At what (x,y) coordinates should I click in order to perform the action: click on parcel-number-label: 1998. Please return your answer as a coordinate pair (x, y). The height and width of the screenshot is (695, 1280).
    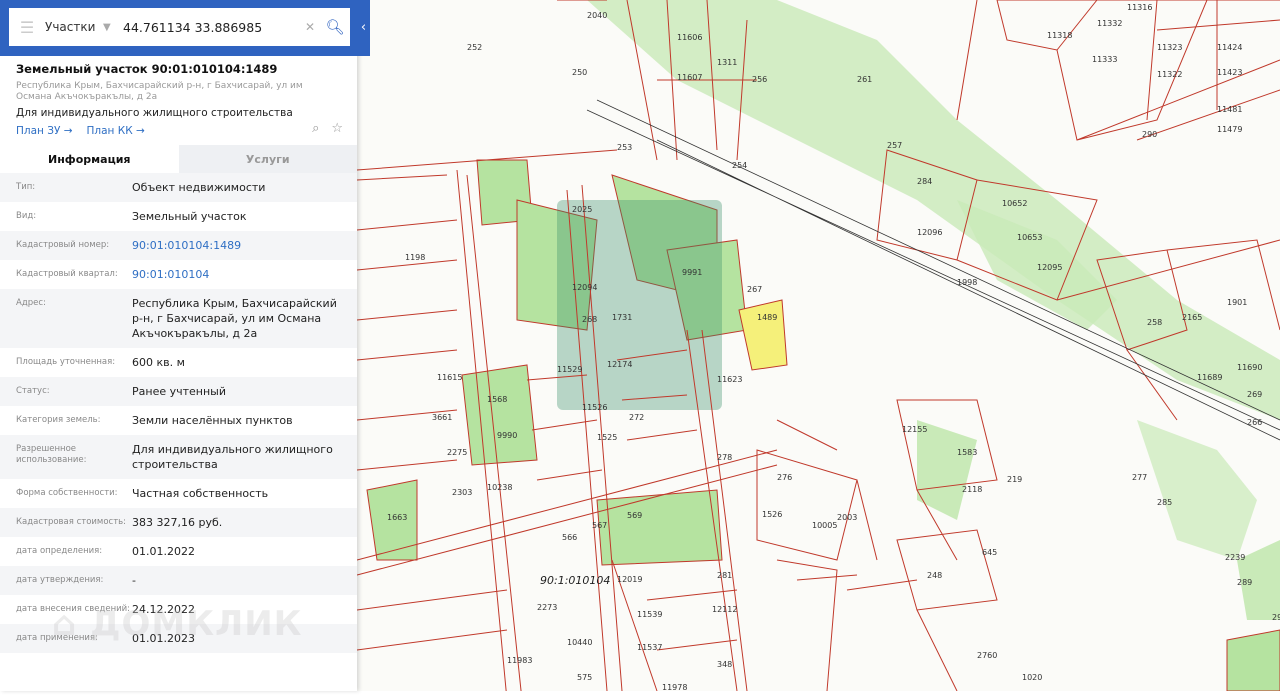
    Looking at the image, I should click on (967, 282).